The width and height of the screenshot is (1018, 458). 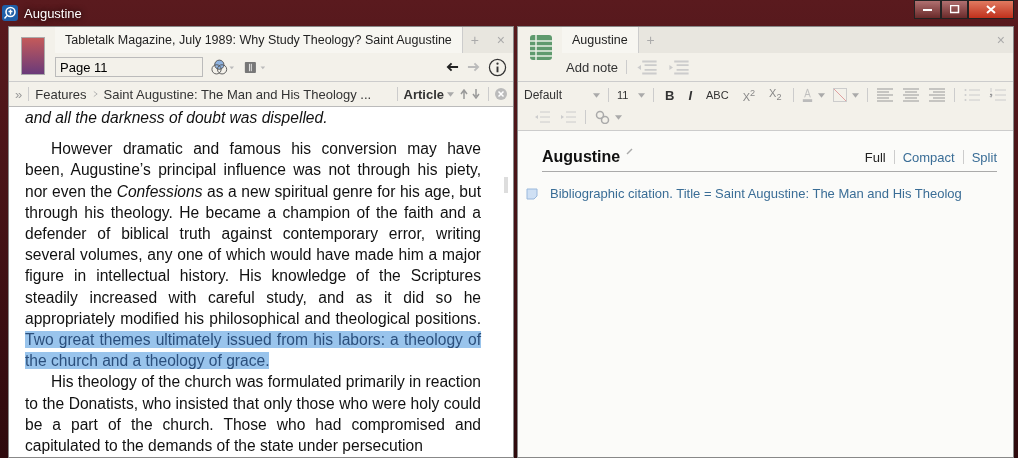 I want to click on maximize-button, so click(x=954, y=9).